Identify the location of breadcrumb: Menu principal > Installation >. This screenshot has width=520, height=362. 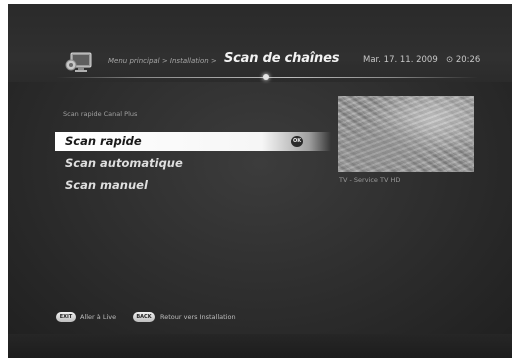
(162, 61).